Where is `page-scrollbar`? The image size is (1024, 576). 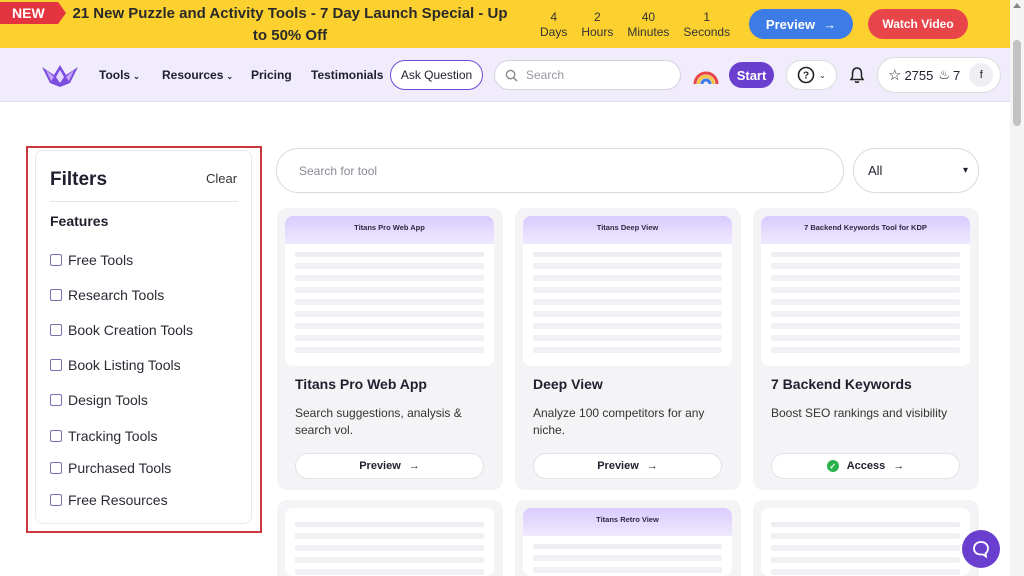
page-scrollbar is located at coordinates (1017, 288).